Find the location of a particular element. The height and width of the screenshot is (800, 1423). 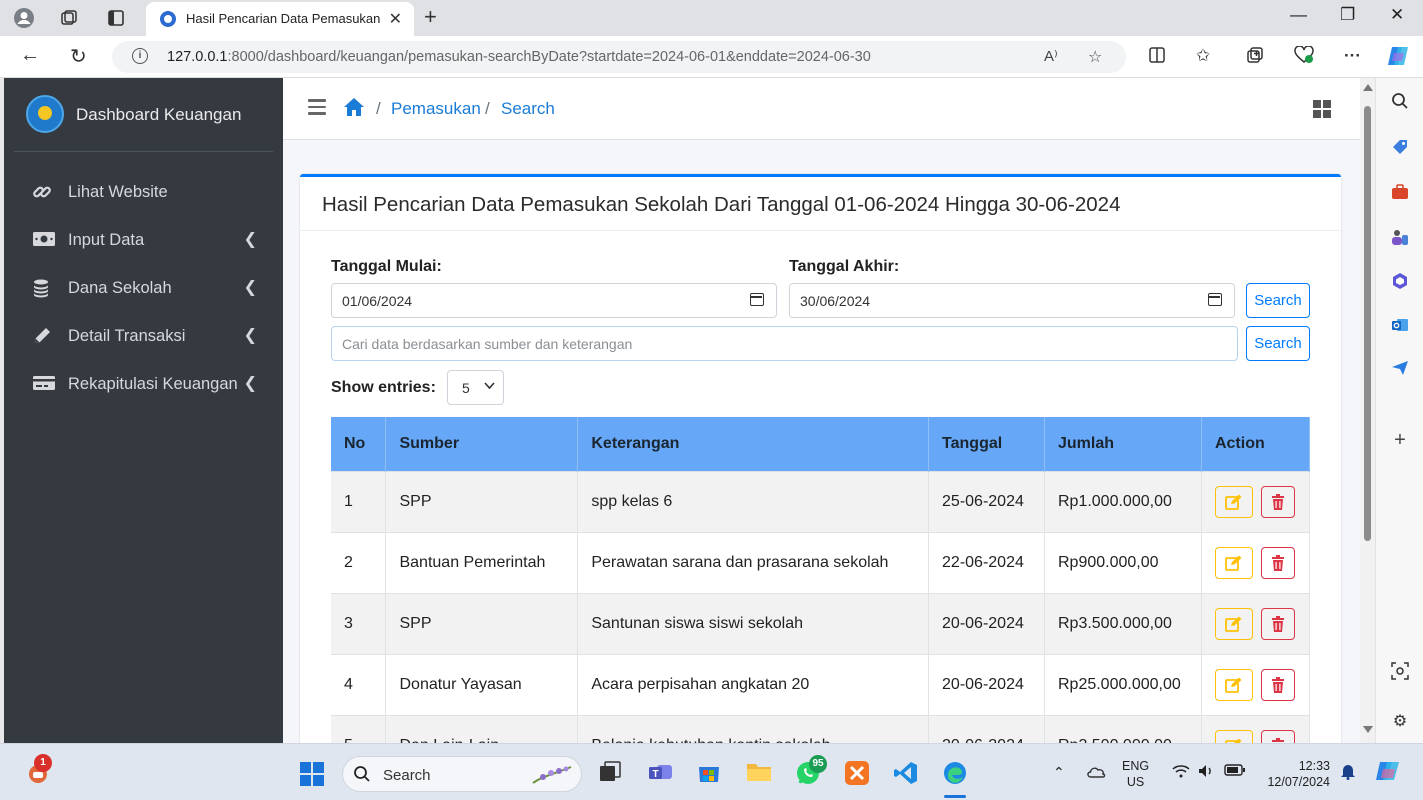

split-screen-icon is located at coordinates (1157, 57).